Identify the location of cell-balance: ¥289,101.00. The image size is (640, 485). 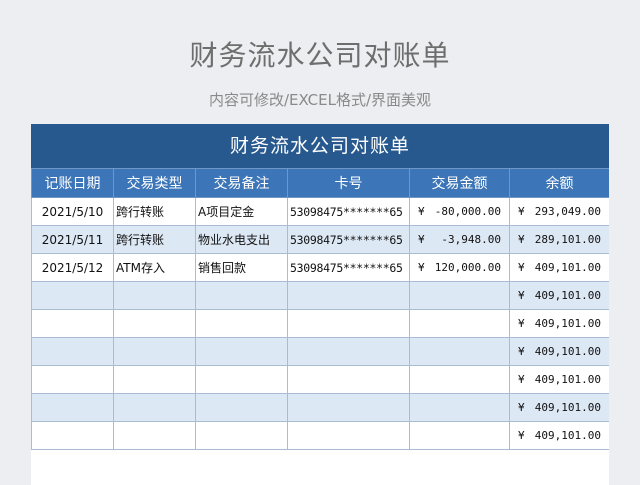
(559, 239).